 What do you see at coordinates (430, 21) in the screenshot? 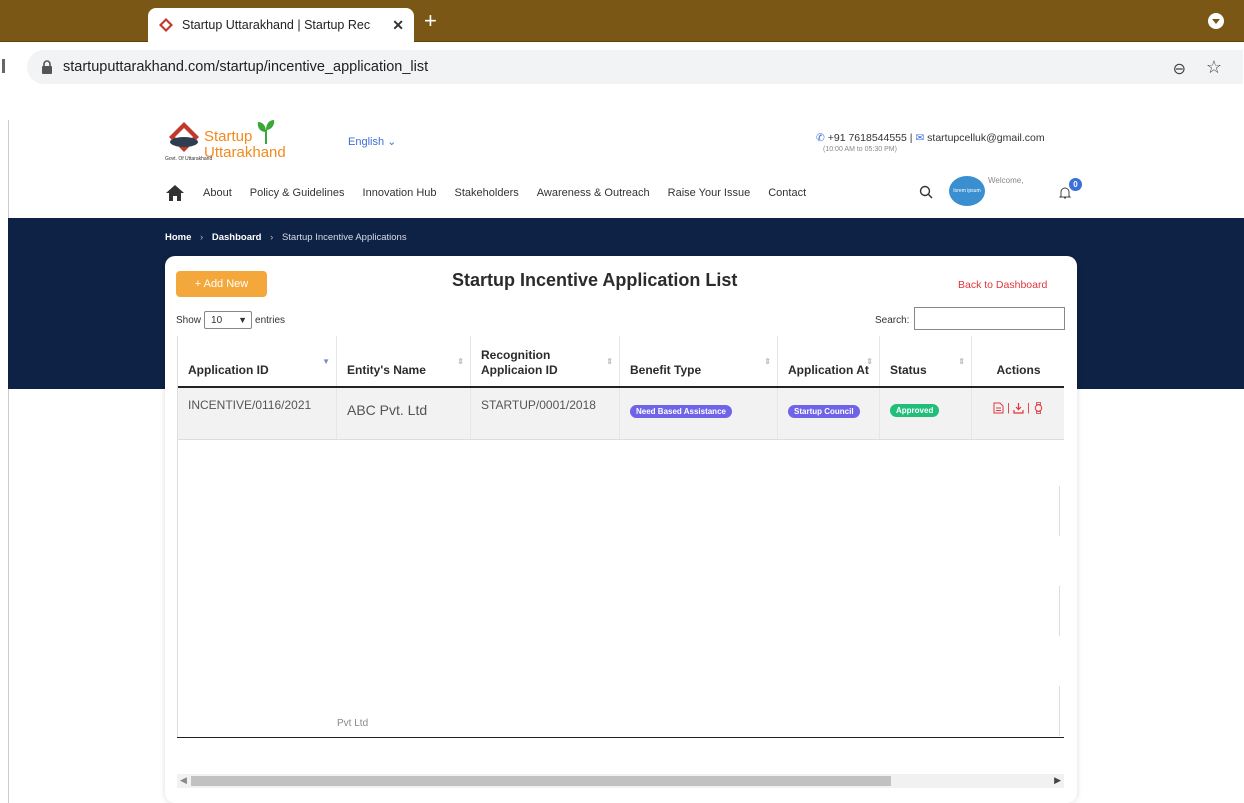
I see `new-tab-button: +` at bounding box center [430, 21].